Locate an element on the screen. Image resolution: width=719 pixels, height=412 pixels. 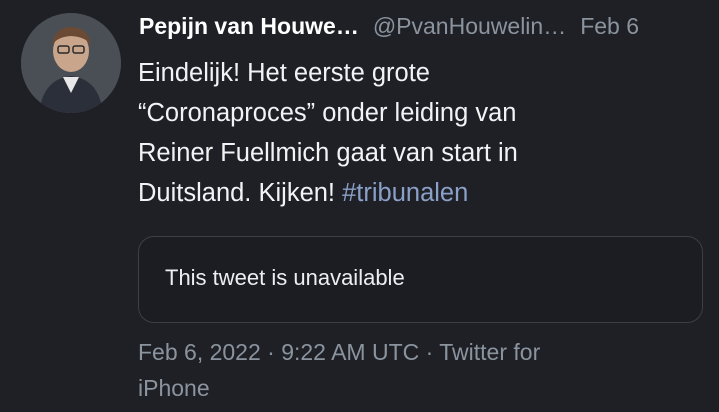
tweet-text-line: “Coronaproces” onder leiding van is located at coordinates (327, 113).